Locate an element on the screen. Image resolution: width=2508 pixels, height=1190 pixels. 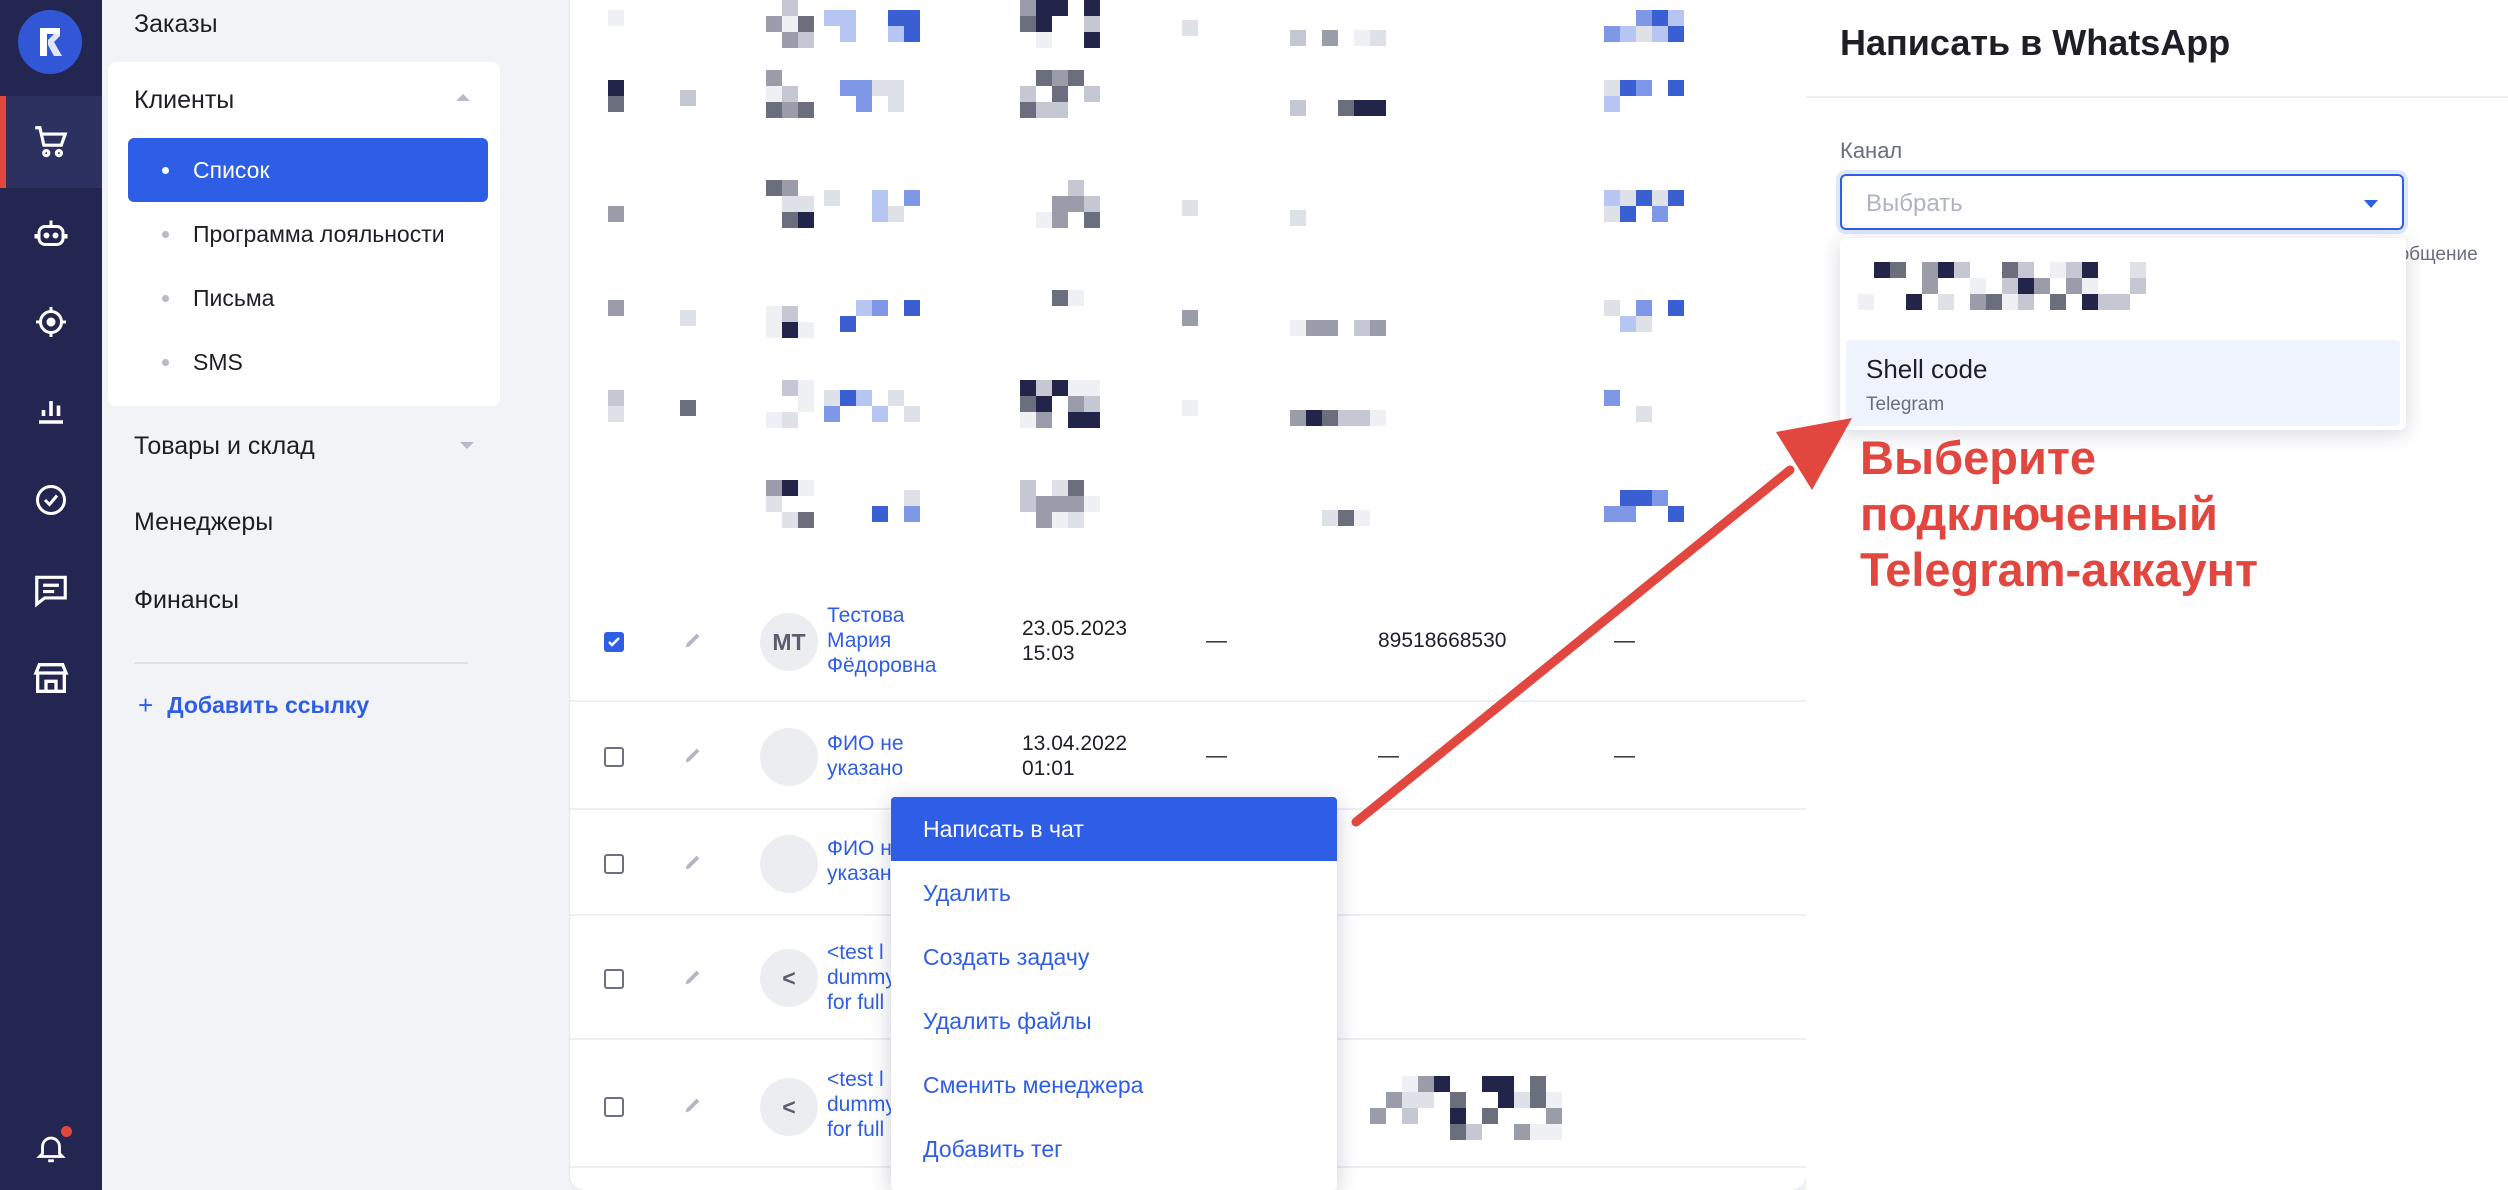
bot-icon is located at coordinates (51, 234).